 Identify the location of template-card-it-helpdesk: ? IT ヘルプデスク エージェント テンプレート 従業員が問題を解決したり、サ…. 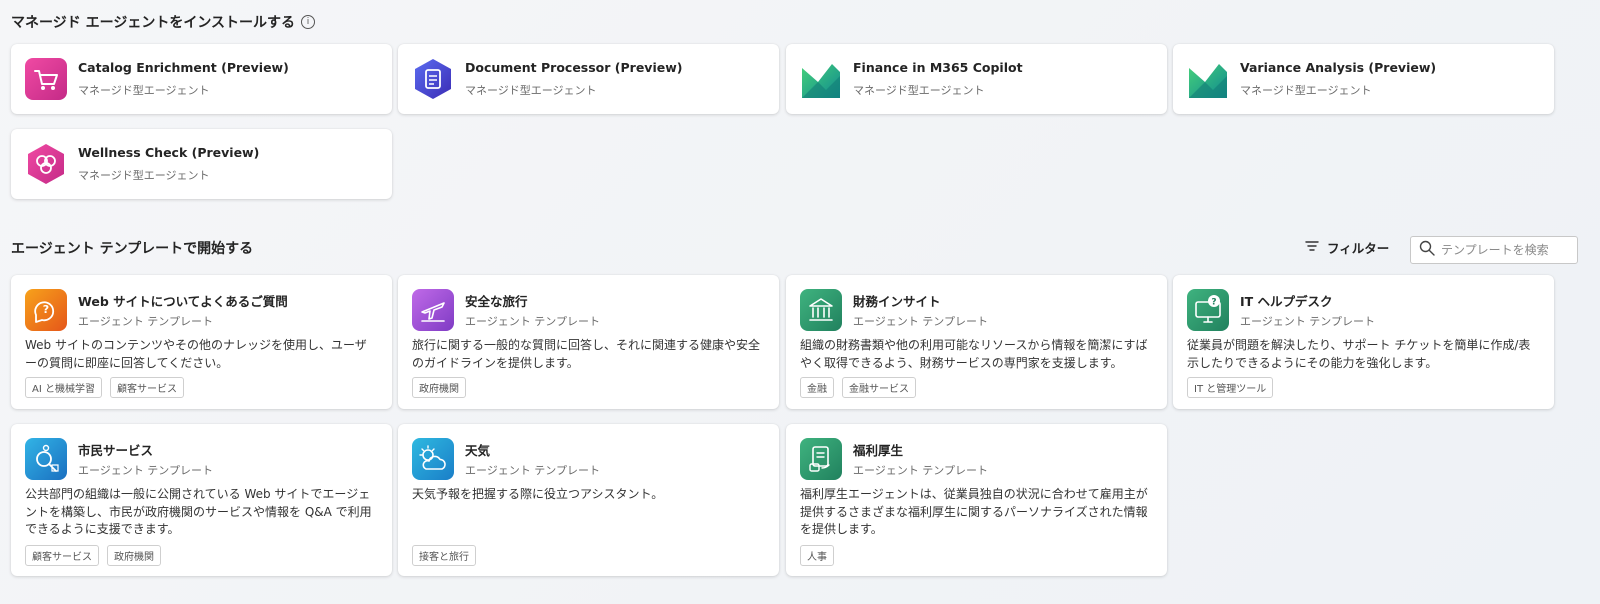
(1363, 342).